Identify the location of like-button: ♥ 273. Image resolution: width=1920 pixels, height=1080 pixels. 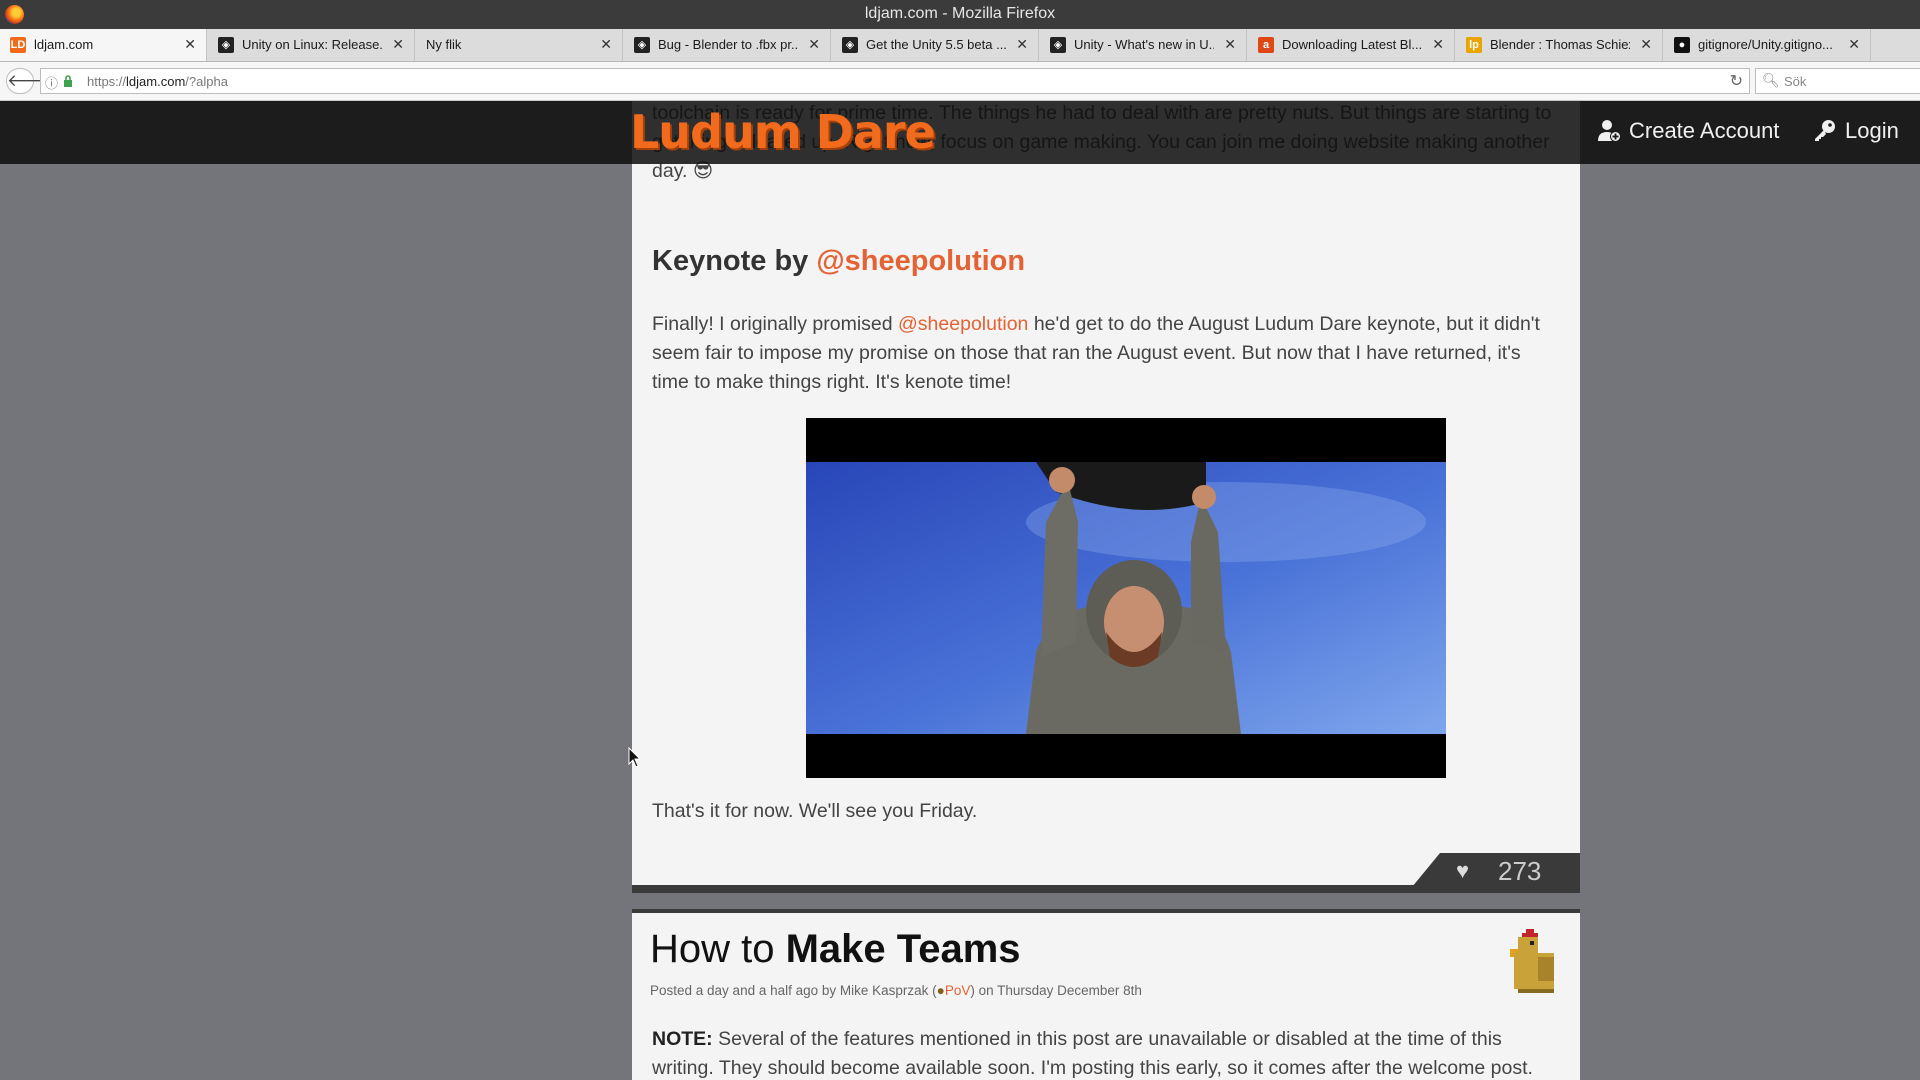
(1496, 870).